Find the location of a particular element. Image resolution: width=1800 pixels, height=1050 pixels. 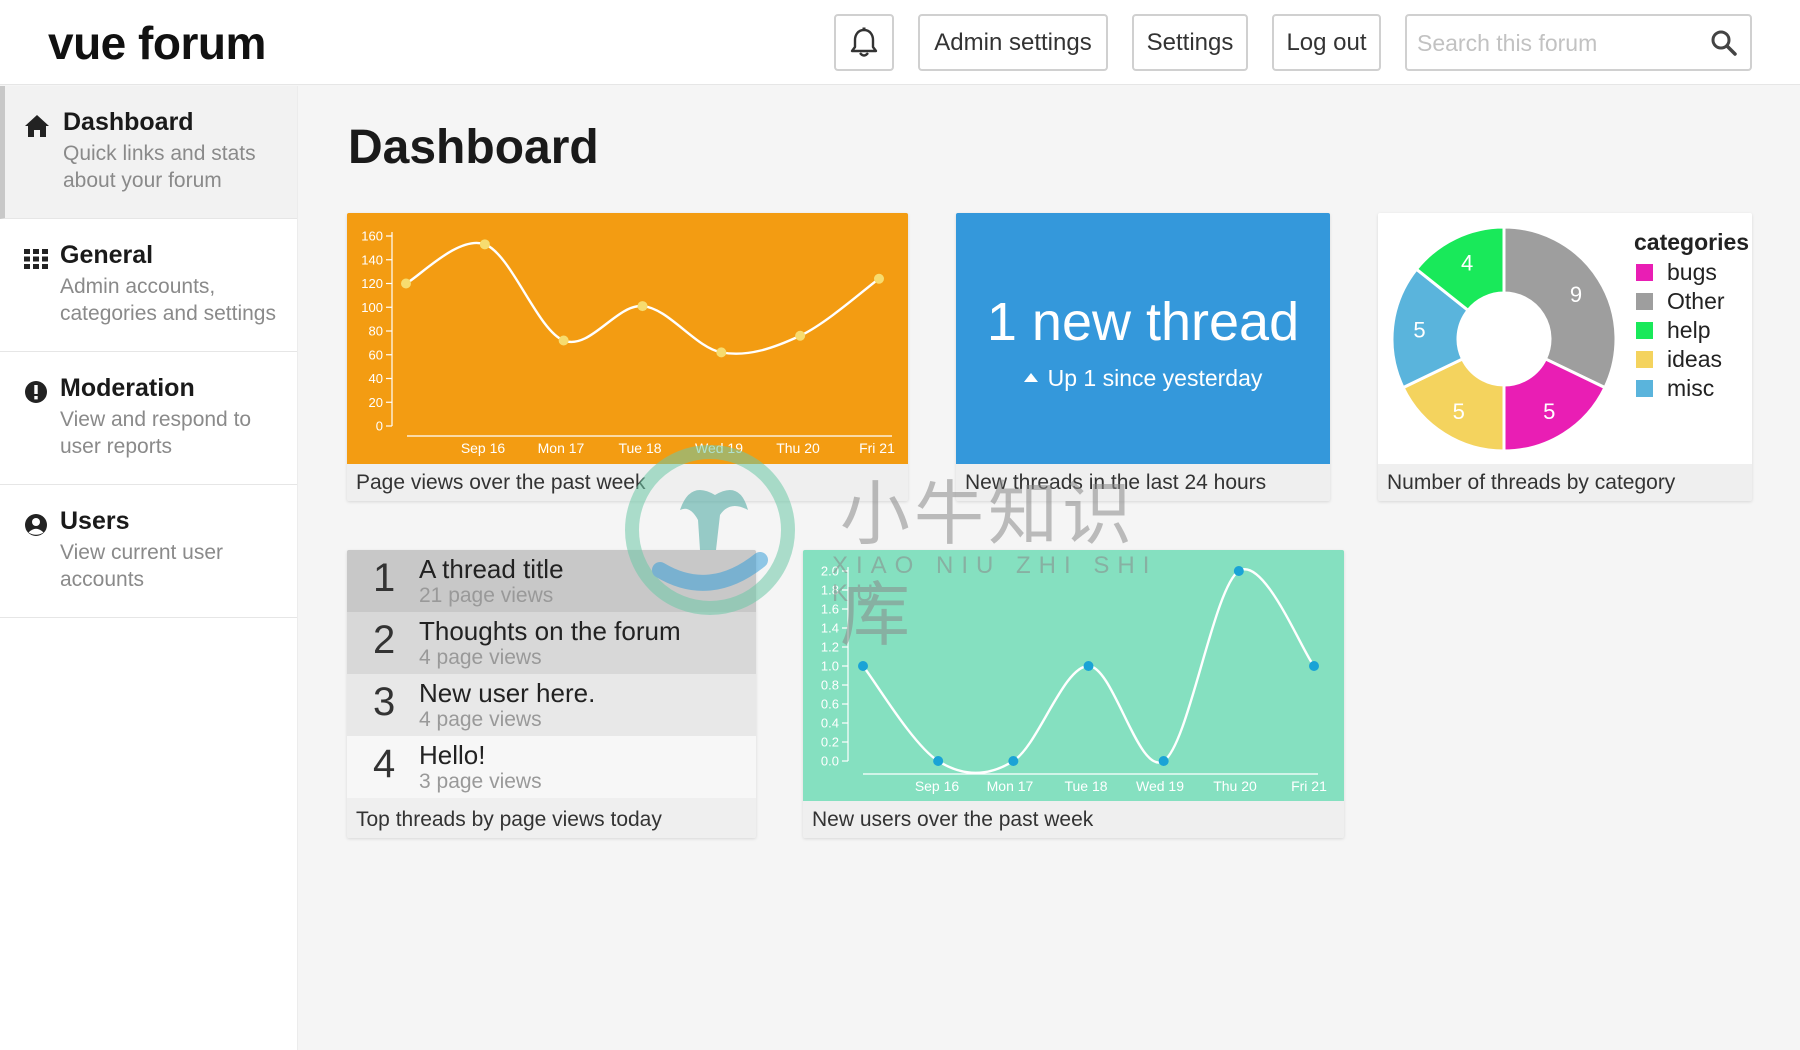

list-item: 3 New user here. 4 page views is located at coordinates (551, 705).